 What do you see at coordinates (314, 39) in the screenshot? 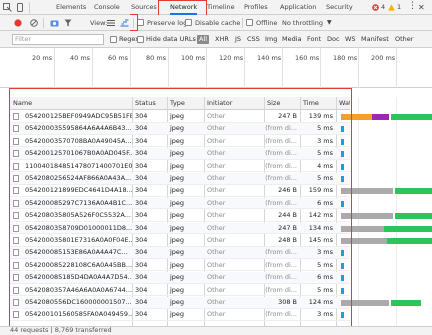
I see `filter-type-font: Font` at bounding box center [314, 39].